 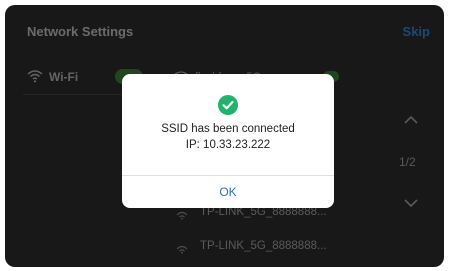 I want to click on dialog-message: SSID has been connected, so click(x=228, y=129).